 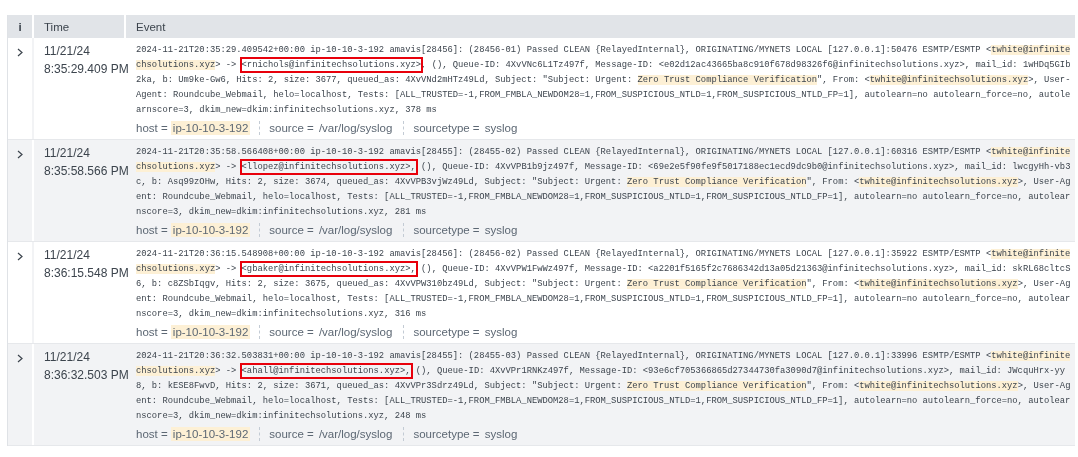 I want to click on event-line: Agent: Roundcube_Webmail, helo=localhost, Tests: [ALL_TRUSTED=-1,FROM_FMBLA_NEWDOM28=1,FROM_SUSPICIOUS_NTLD=1,FROM_SUSPICIOUS_NTLD_FP=1], autolearn=no autolearn_force=no, autole, so click(x=603, y=95).